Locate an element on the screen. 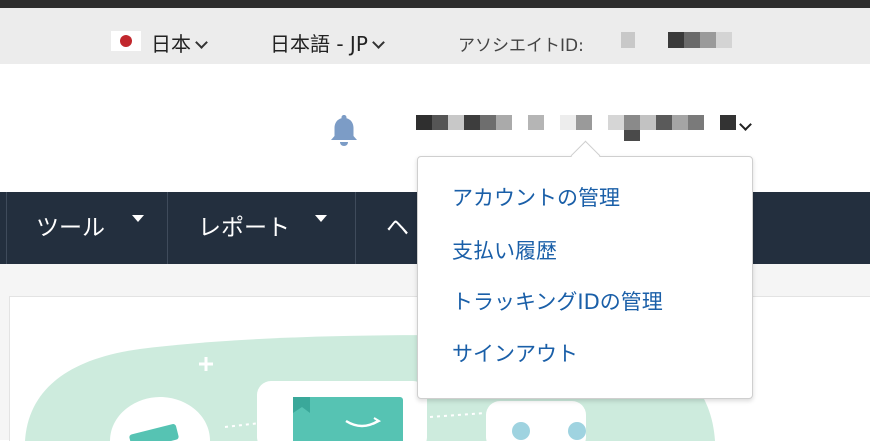  nav-item-label: ヘ is located at coordinates (397, 228).